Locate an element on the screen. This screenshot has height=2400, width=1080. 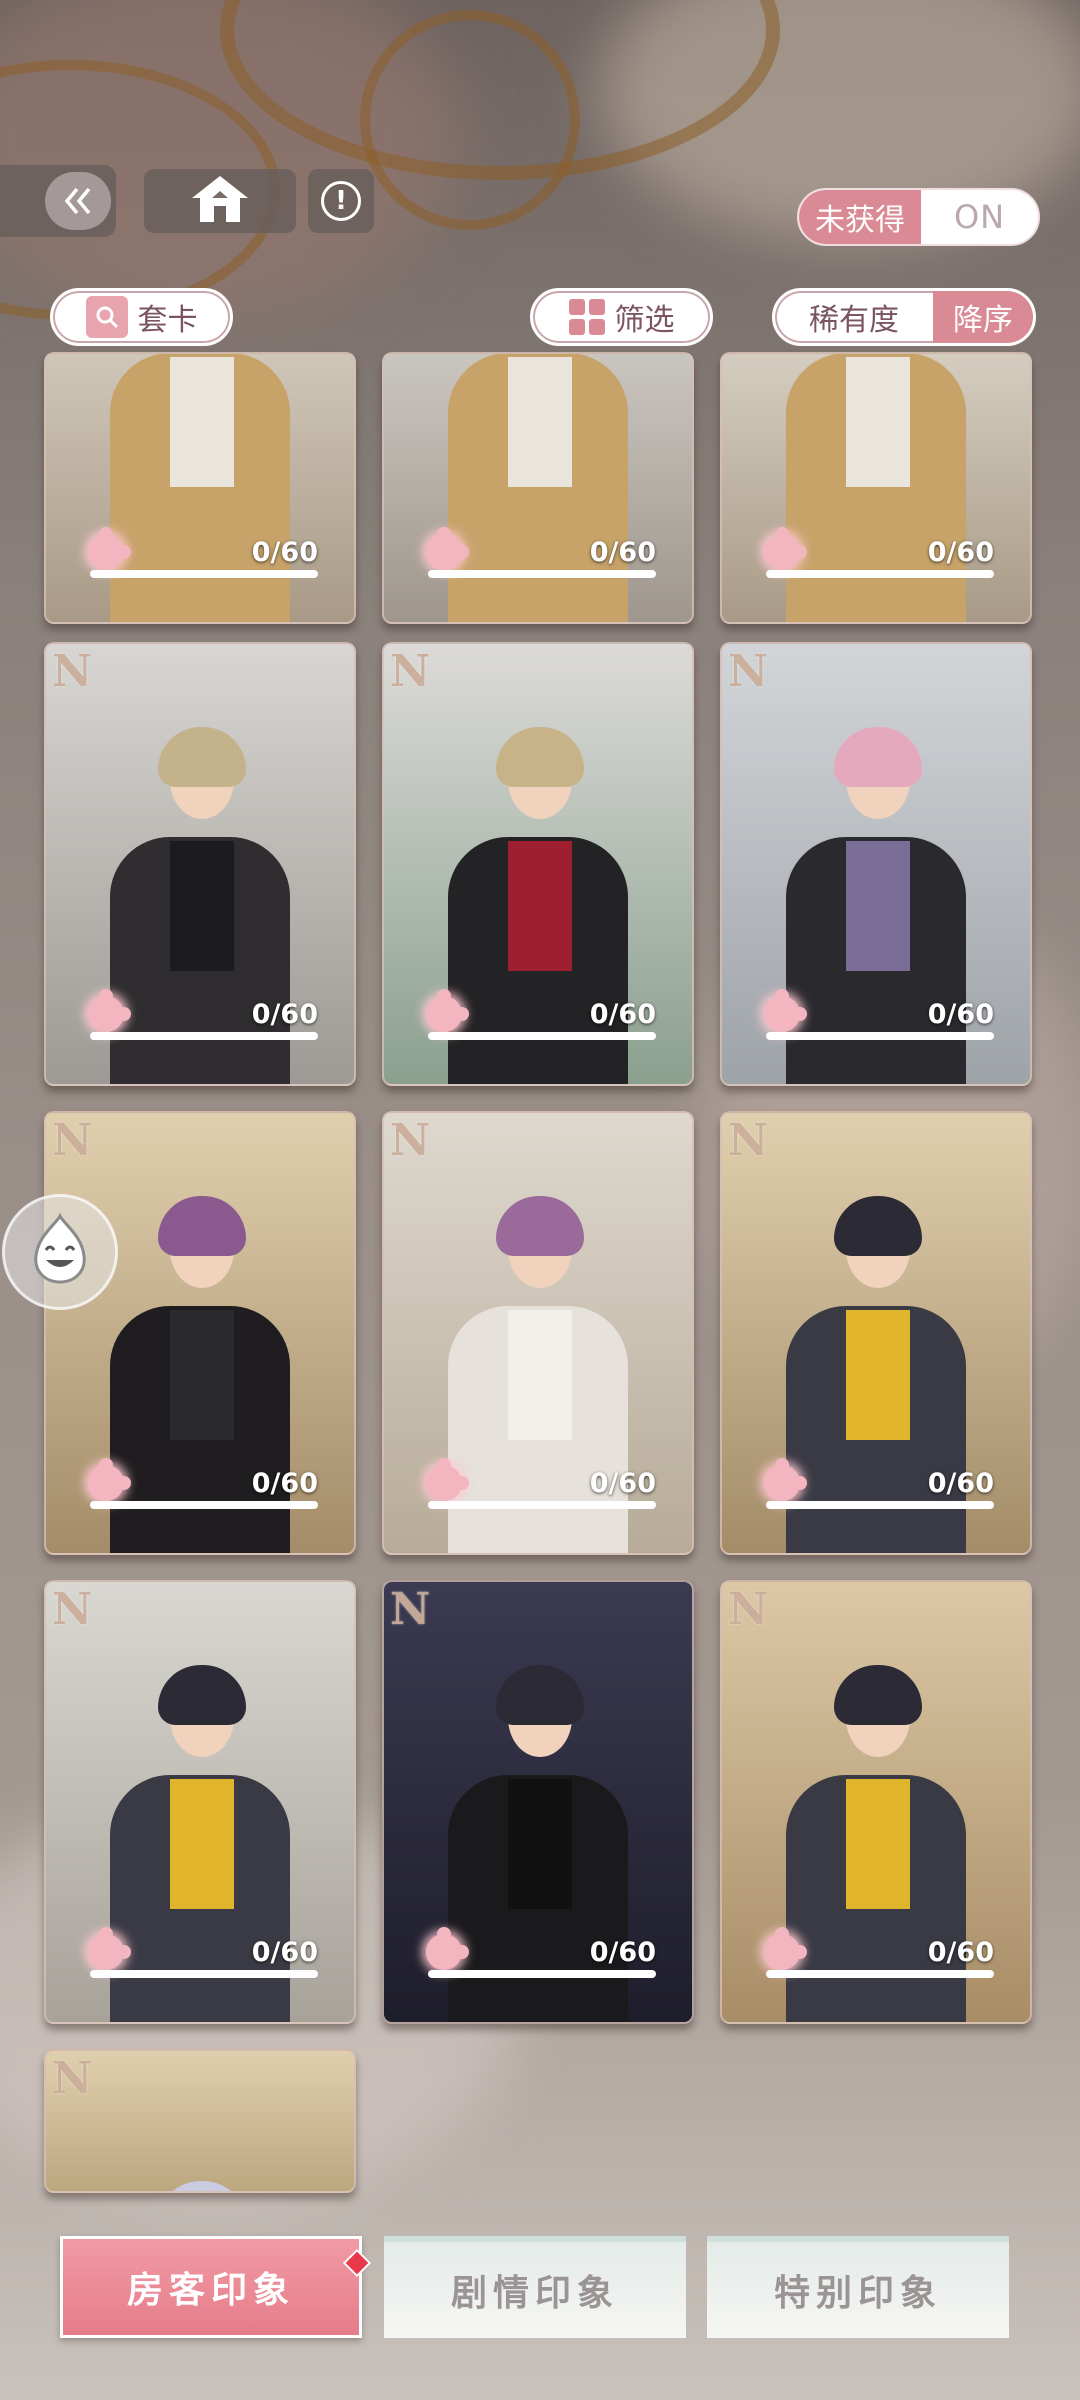
tab-guest-impression: 房客印象 is located at coordinates (216, 2287).